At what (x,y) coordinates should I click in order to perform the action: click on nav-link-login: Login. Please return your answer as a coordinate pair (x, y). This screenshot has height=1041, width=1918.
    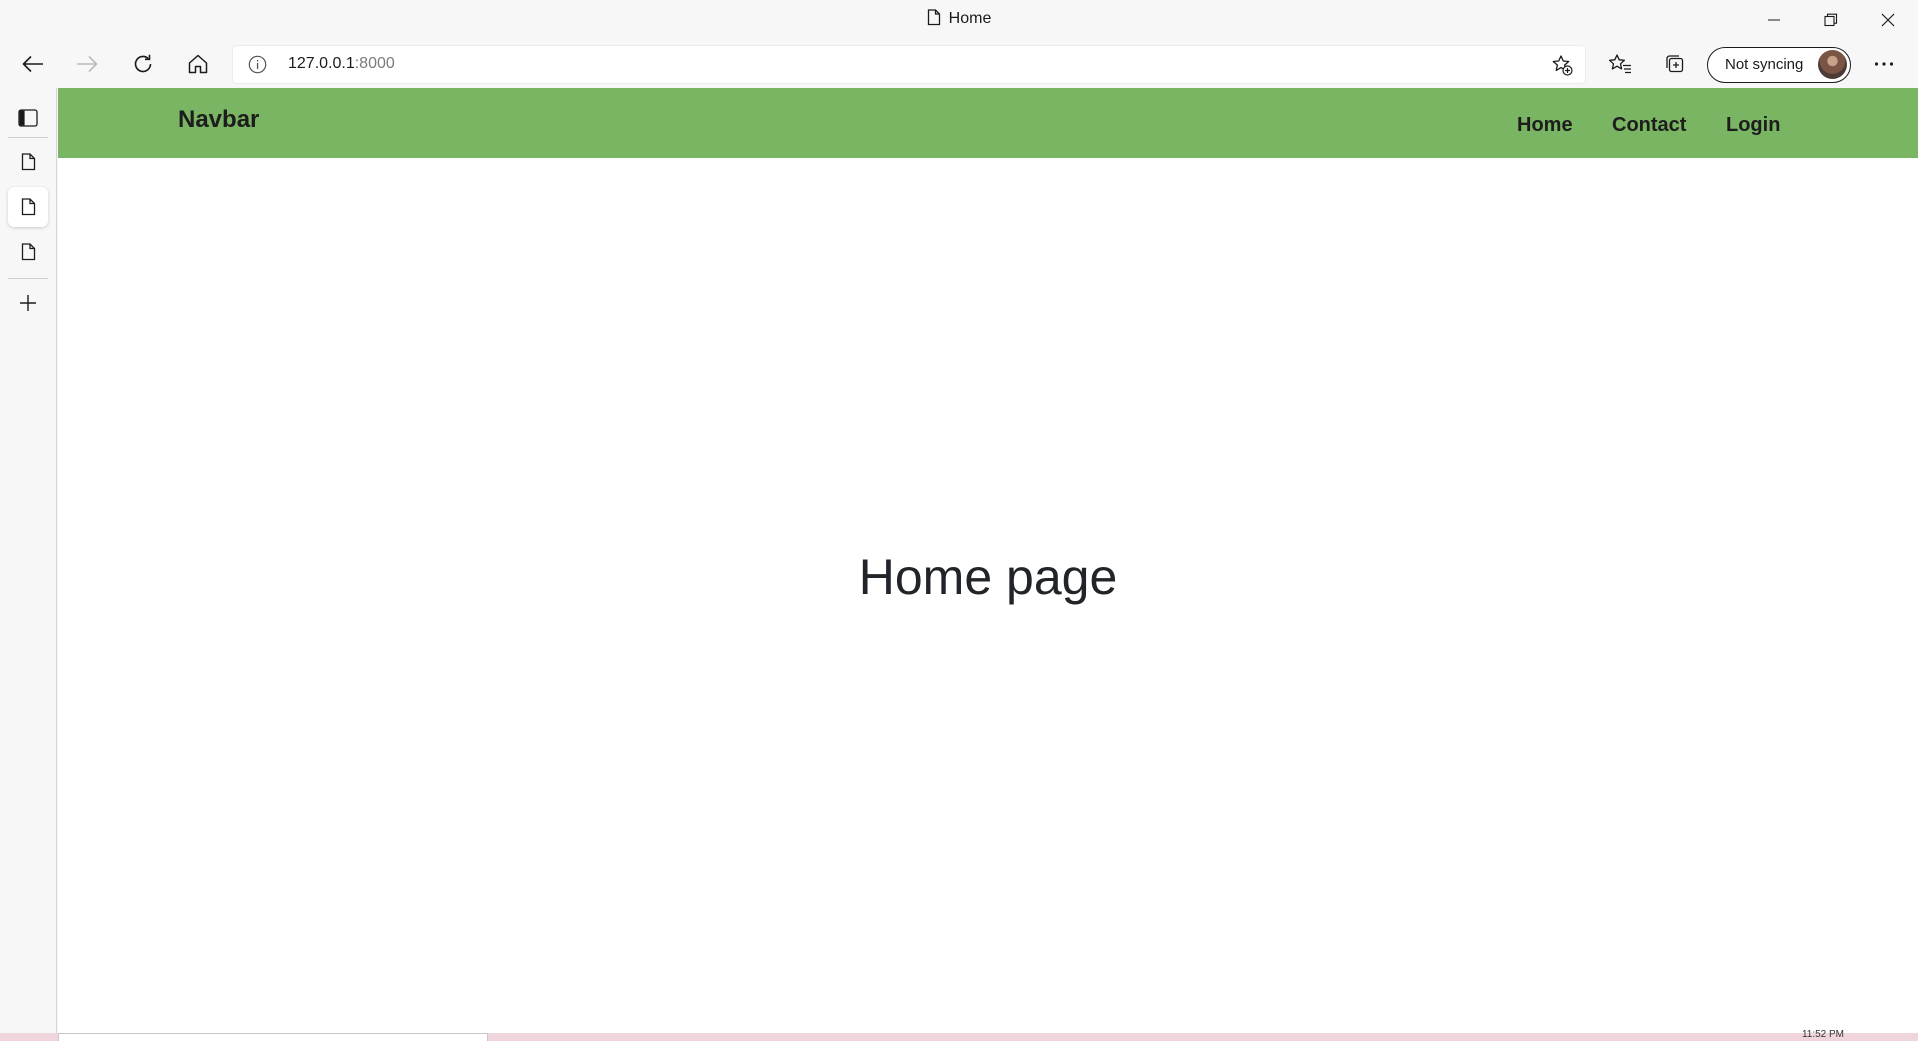
    Looking at the image, I should click on (1753, 125).